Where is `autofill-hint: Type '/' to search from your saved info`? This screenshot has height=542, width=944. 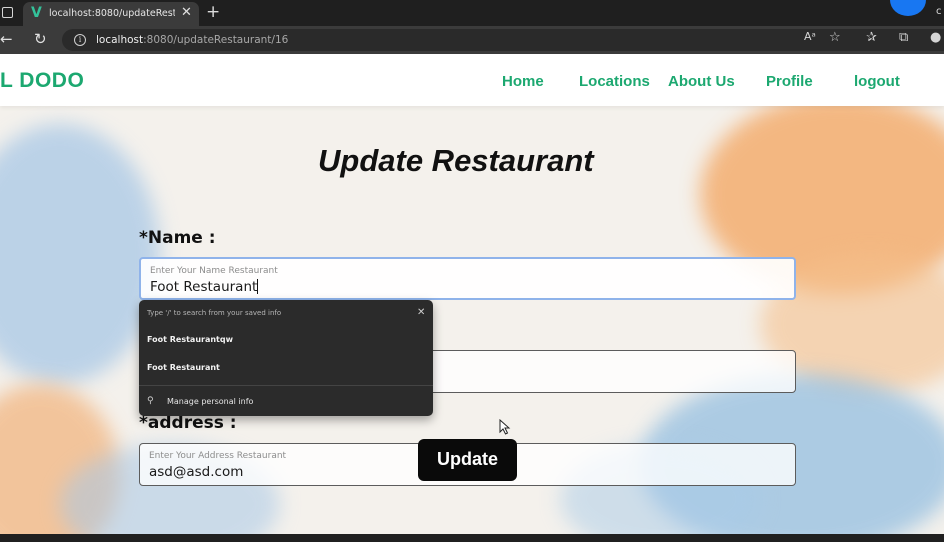 autofill-hint: Type '/' to search from your saved info is located at coordinates (214, 313).